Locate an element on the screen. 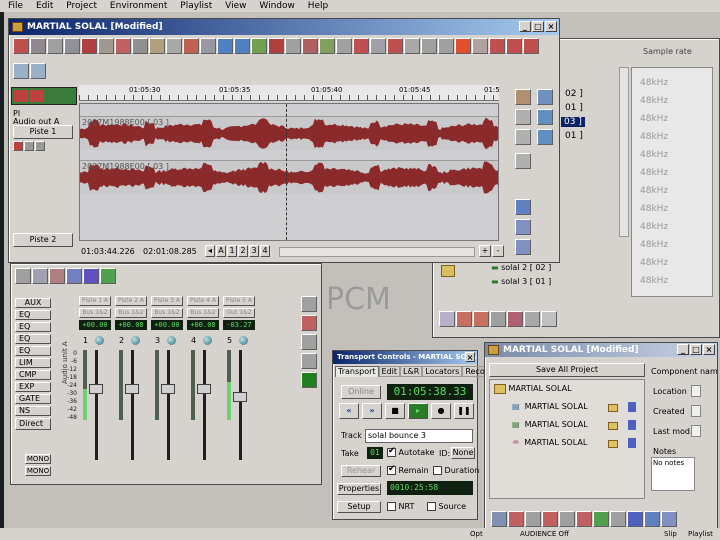 This screenshot has width=720, height=540. autotake-checkbox is located at coordinates (391, 451).